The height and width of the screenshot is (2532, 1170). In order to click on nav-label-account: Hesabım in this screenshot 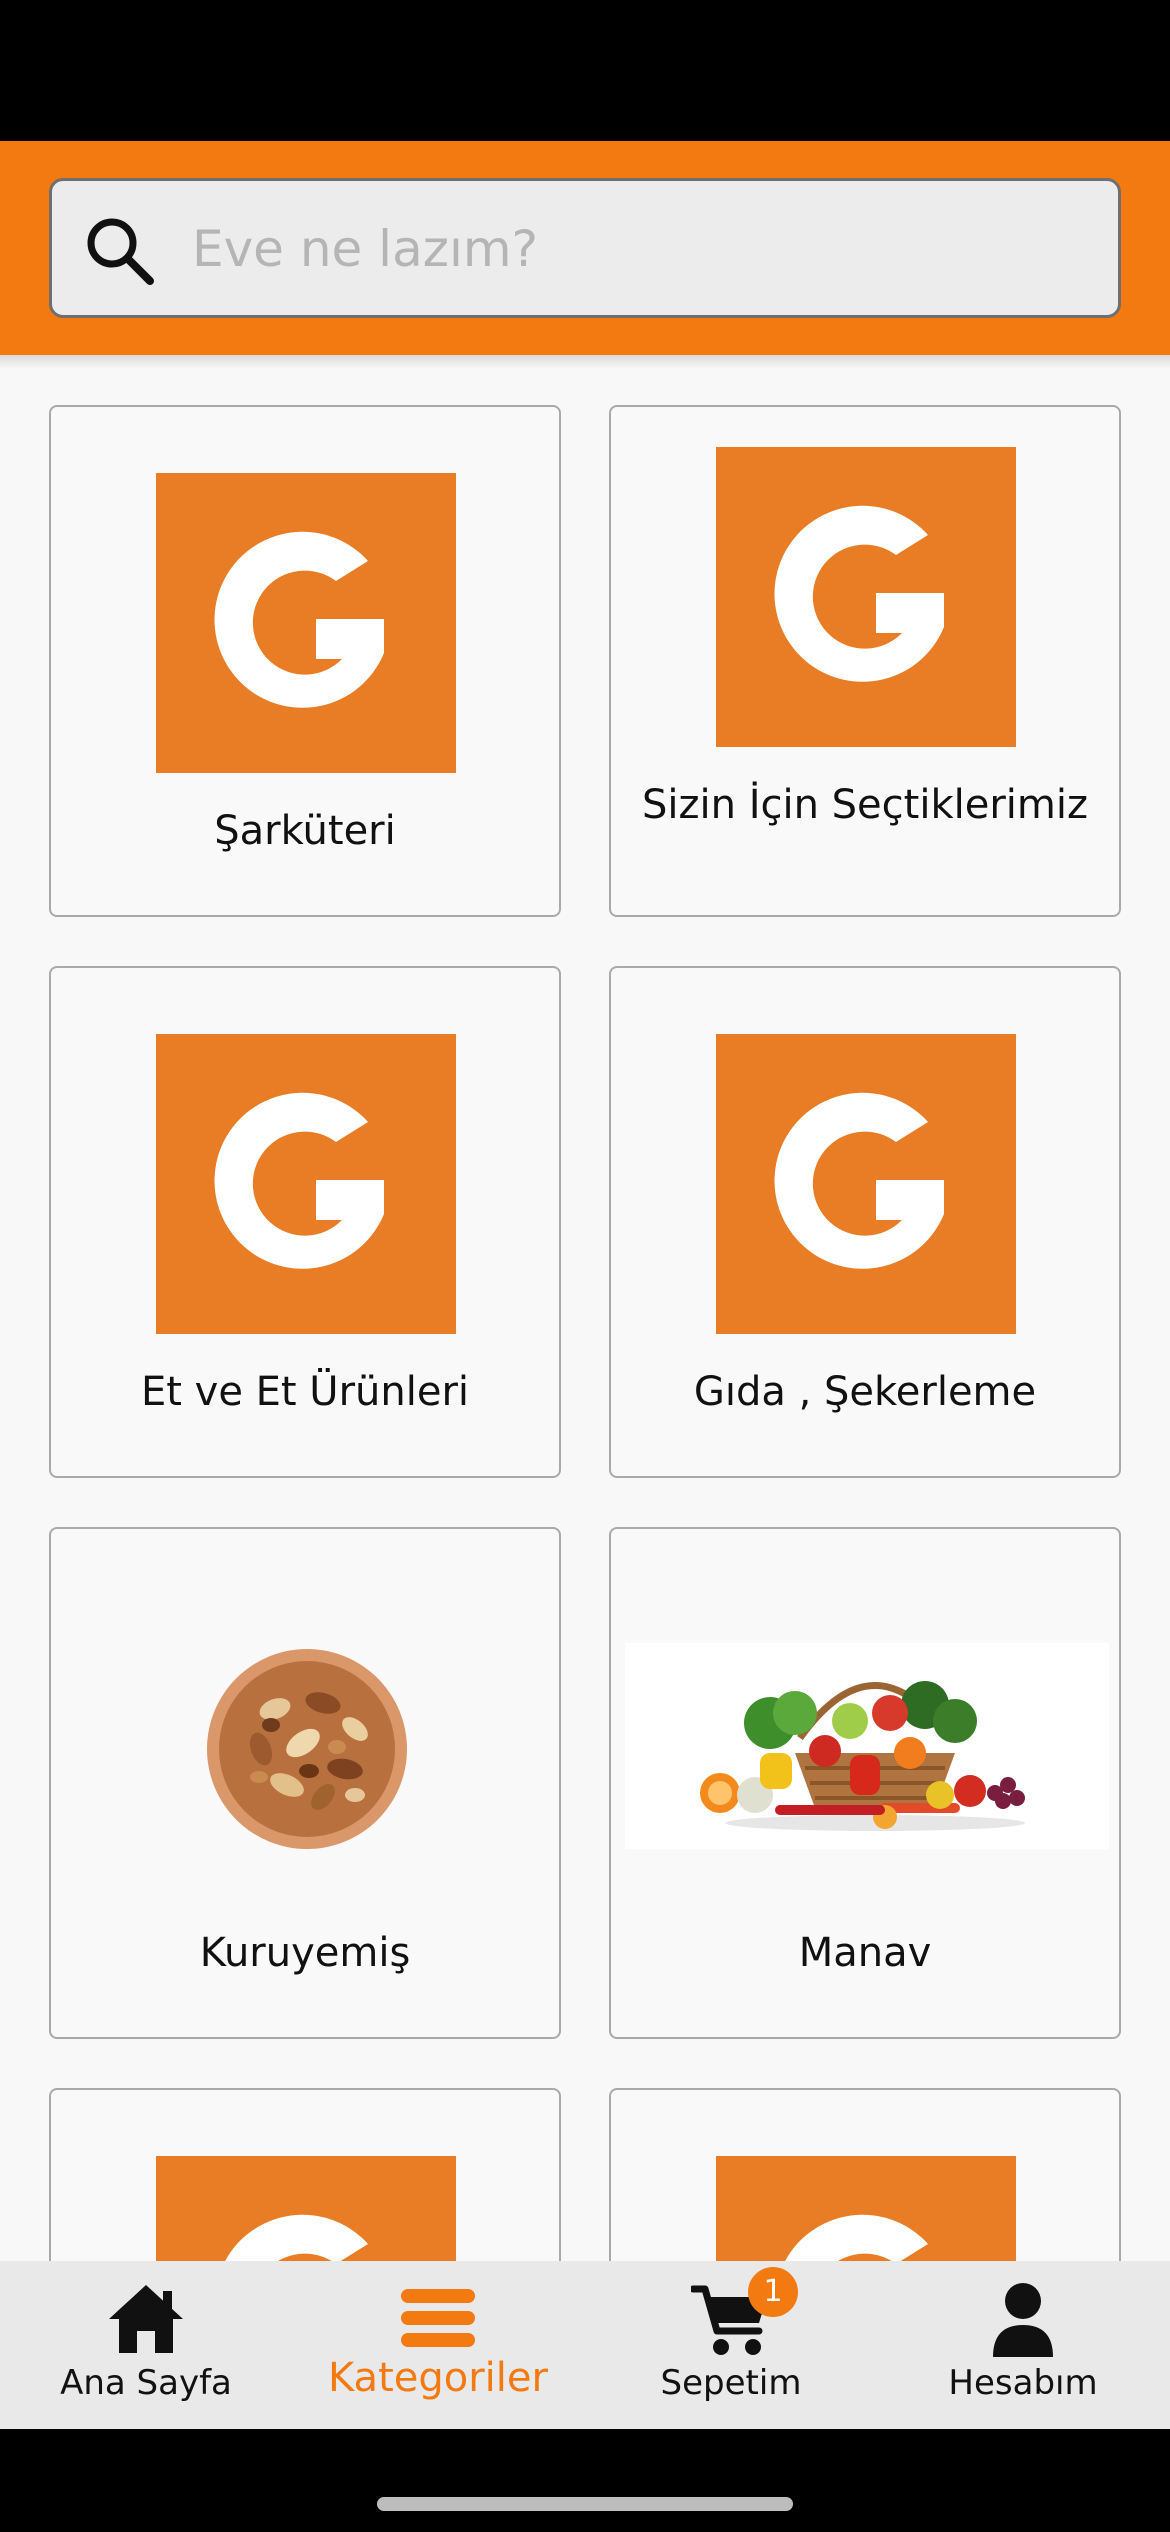, I will do `click(1023, 2383)`.